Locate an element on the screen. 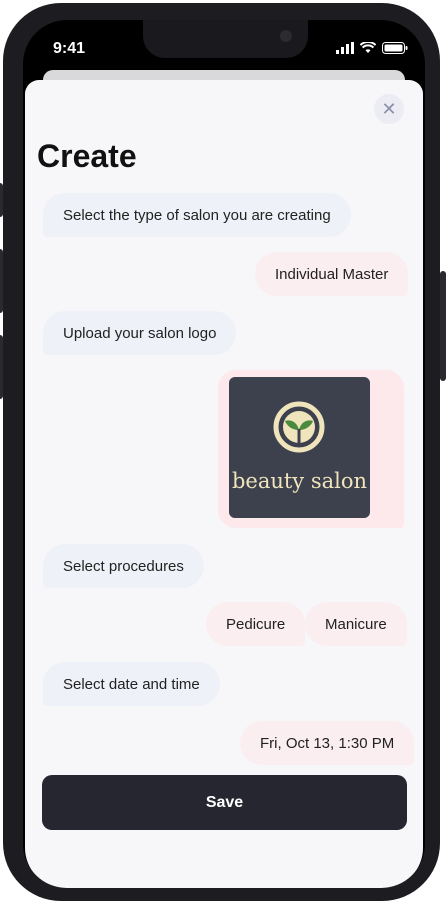  volume-up-button is located at coordinates (1, 281).